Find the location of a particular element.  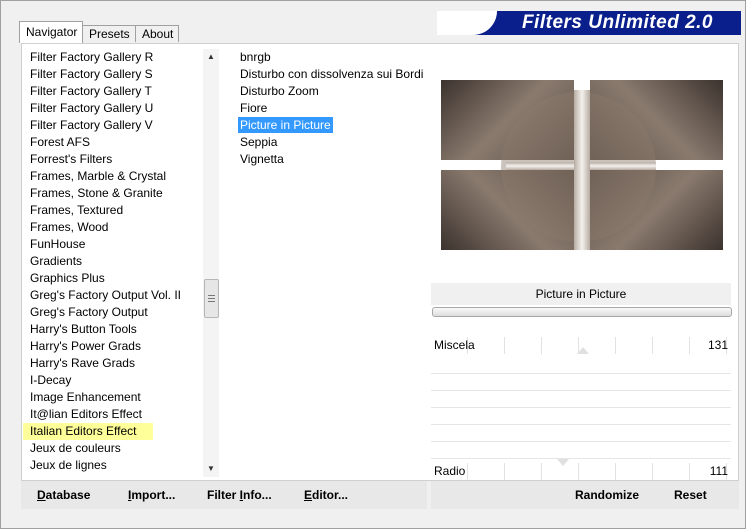

category-item: Forest AFS is located at coordinates (113, 142).